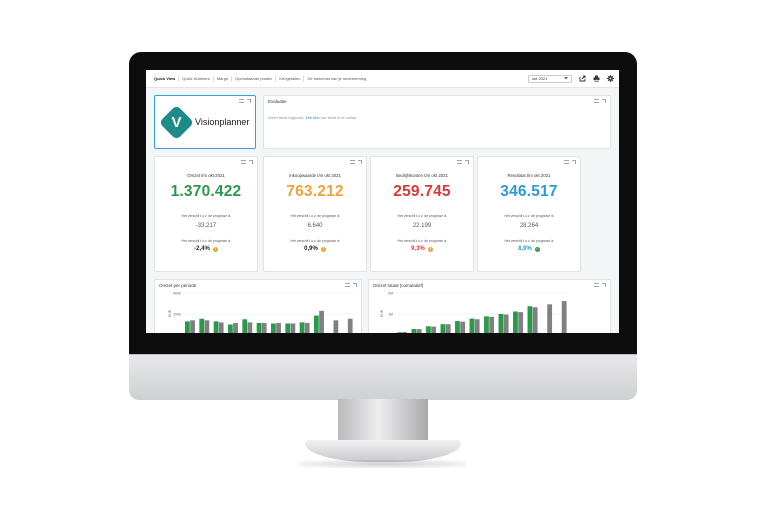 Image resolution: width=759 pixels, height=506 pixels. What do you see at coordinates (311, 249) in the screenshot?
I see `kpi-pct-value: 0,9%` at bounding box center [311, 249].